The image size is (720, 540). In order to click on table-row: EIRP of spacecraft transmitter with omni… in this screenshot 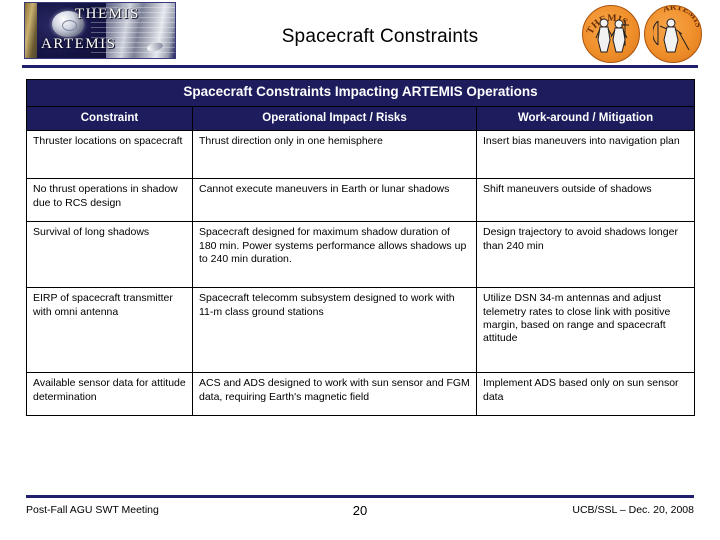, I will do `click(360, 330)`.